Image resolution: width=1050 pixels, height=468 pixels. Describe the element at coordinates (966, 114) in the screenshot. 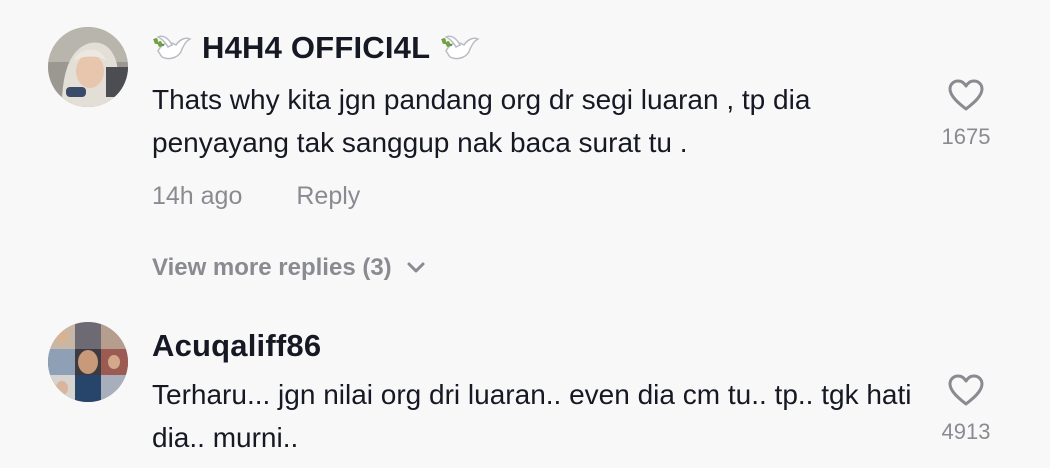

I see `like-button: 1675` at that location.